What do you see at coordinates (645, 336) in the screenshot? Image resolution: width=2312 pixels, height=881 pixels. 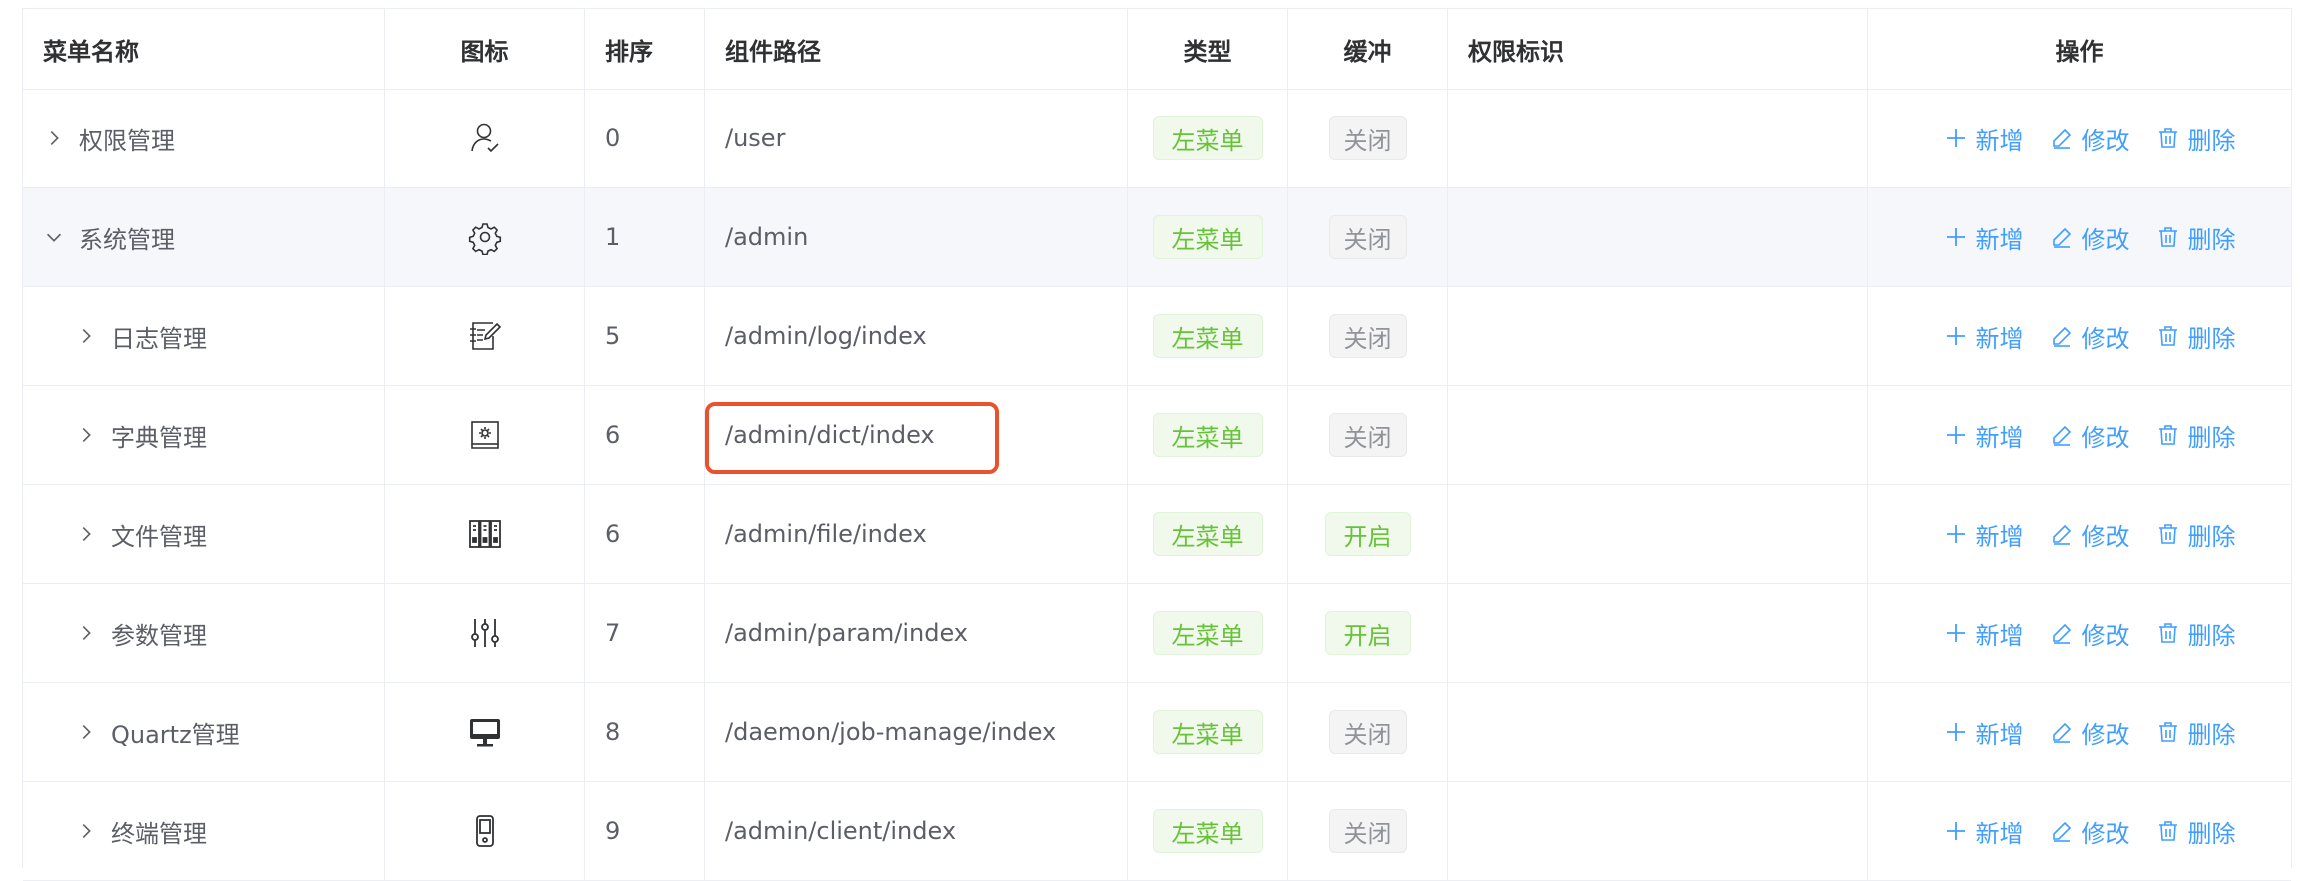 I see `sort-cell: 5` at bounding box center [645, 336].